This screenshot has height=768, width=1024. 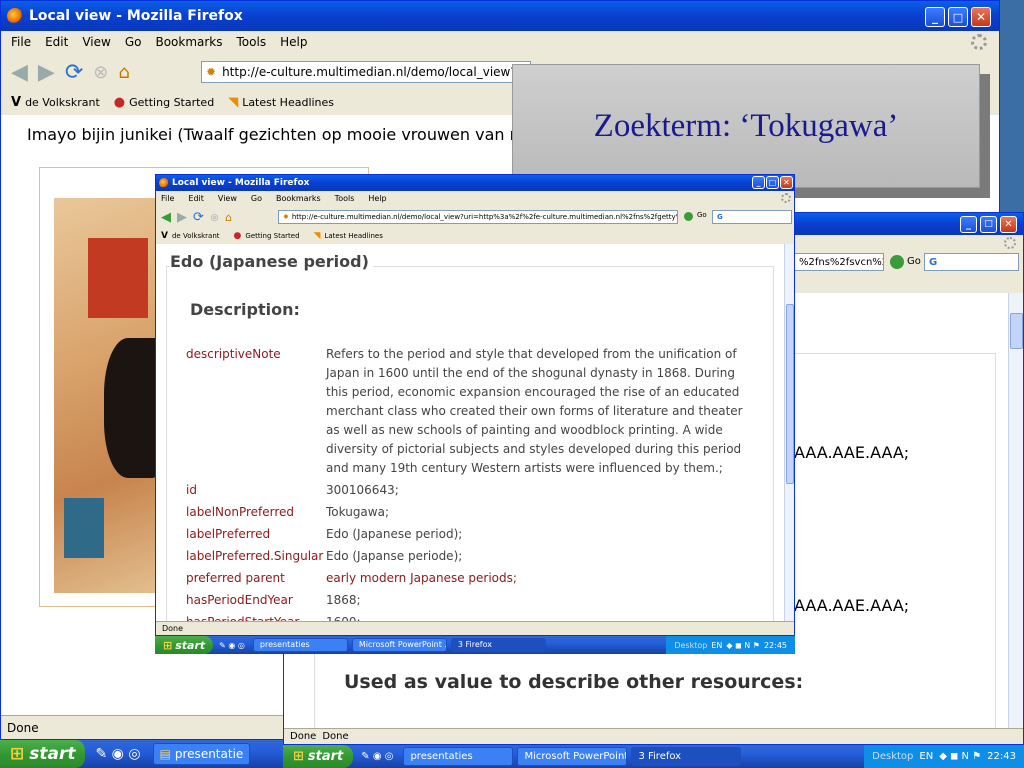 What do you see at coordinates (74, 72) in the screenshot?
I see `reload-icon: ⟳` at bounding box center [74, 72].